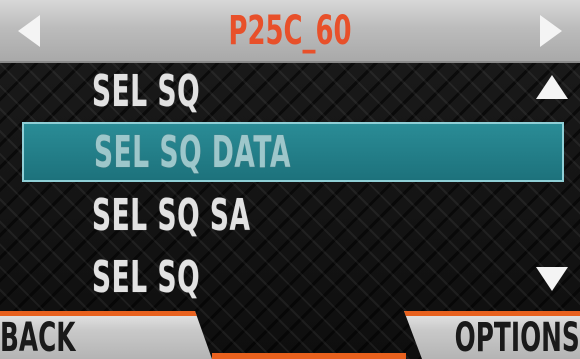 Image resolution: width=580 pixels, height=359 pixels. I want to click on scroll-down-button, so click(552, 279).